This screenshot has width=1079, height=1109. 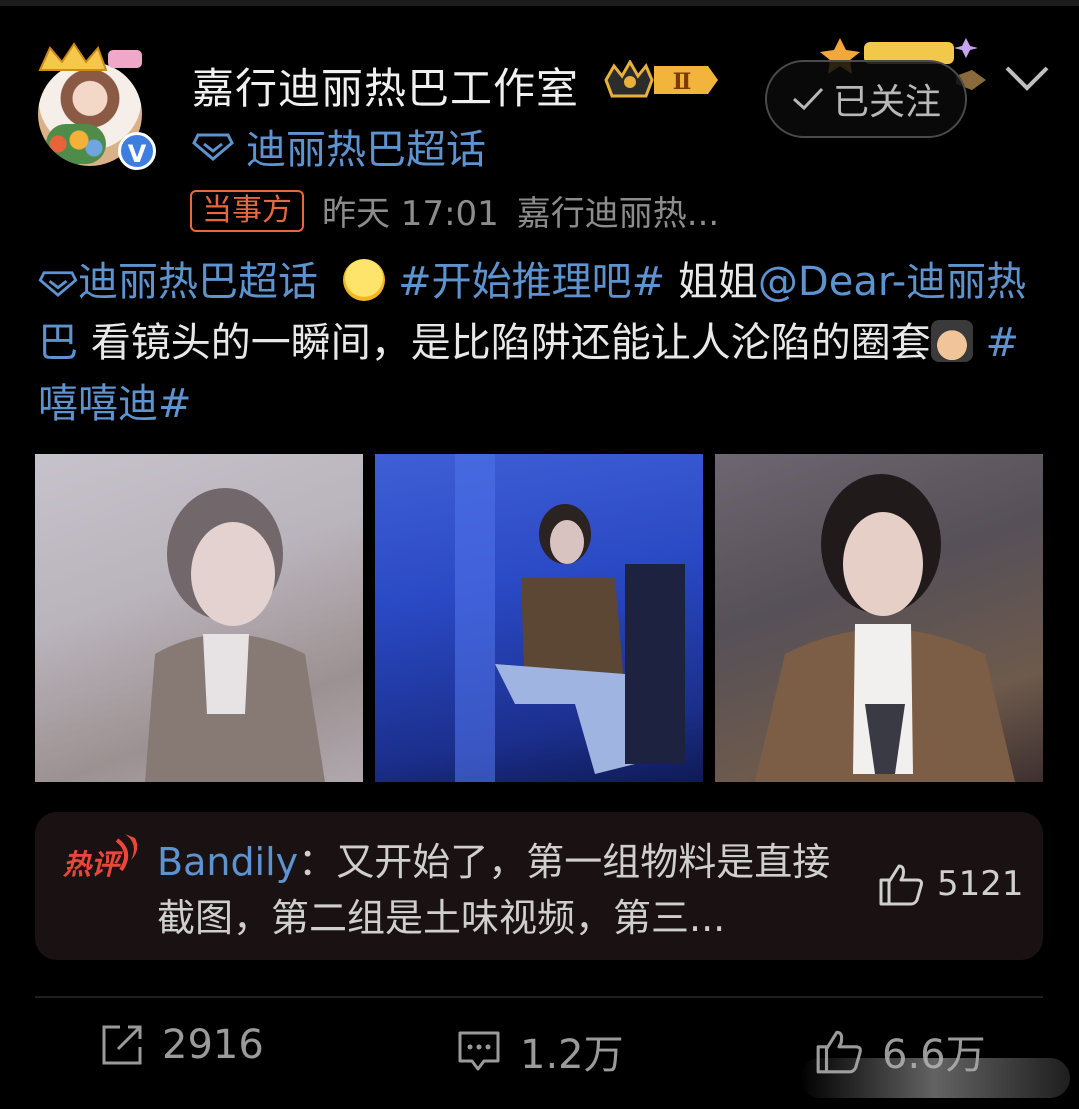 I want to click on follow-label: 已关注, so click(x=886, y=102).